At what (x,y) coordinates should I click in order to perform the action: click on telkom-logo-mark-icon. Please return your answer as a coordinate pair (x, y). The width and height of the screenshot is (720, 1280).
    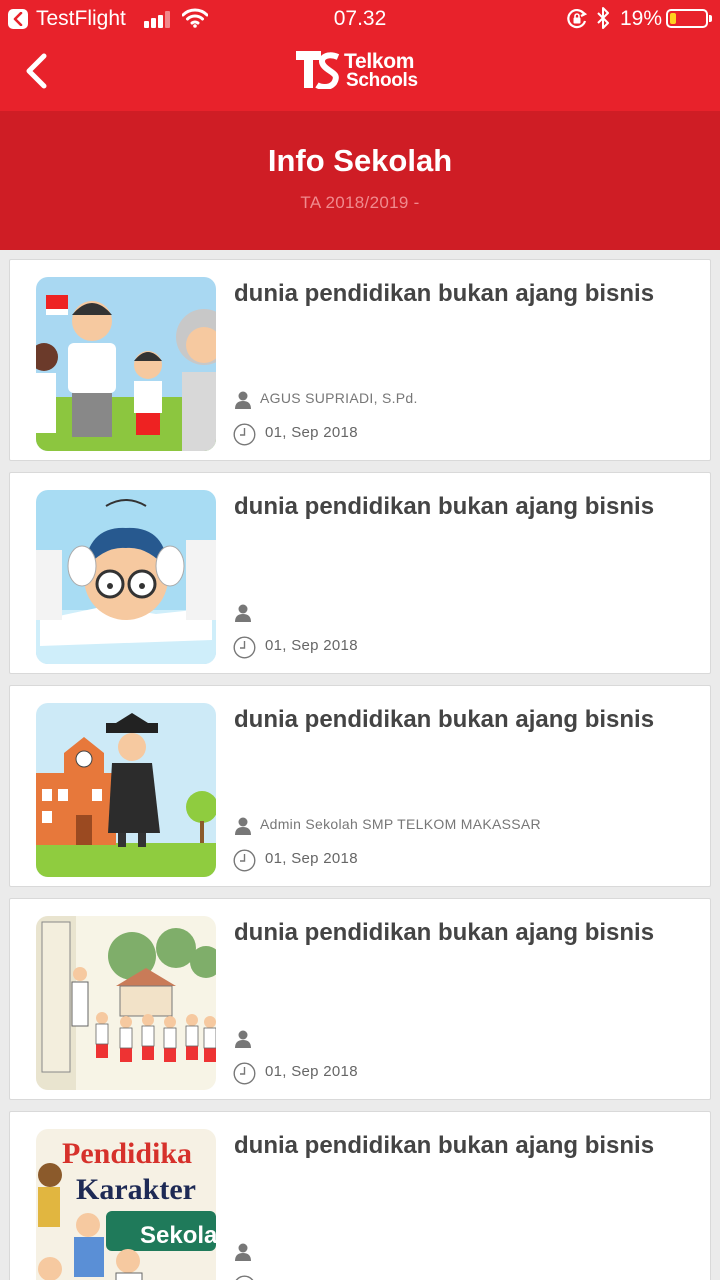
    Looking at the image, I should click on (318, 70).